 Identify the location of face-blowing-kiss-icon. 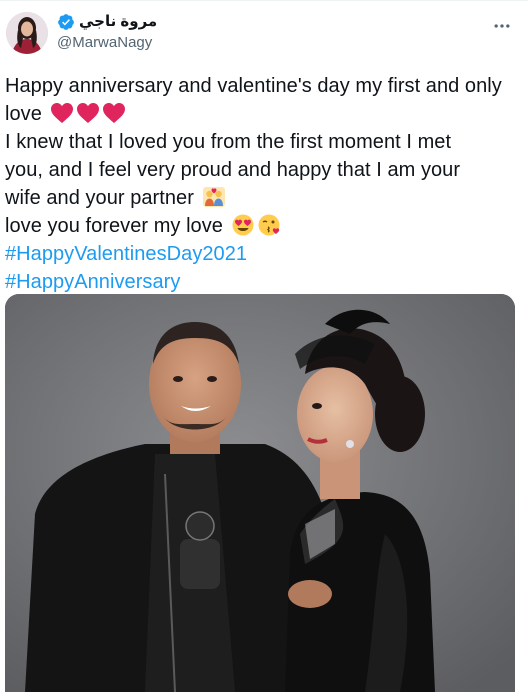
(269, 225).